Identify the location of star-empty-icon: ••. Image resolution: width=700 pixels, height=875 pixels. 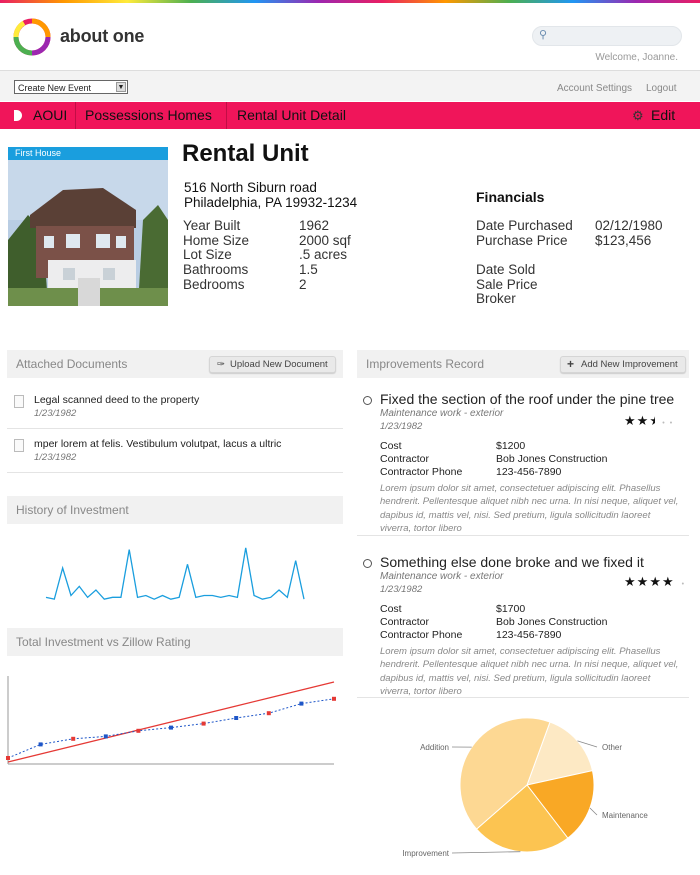
(666, 423).